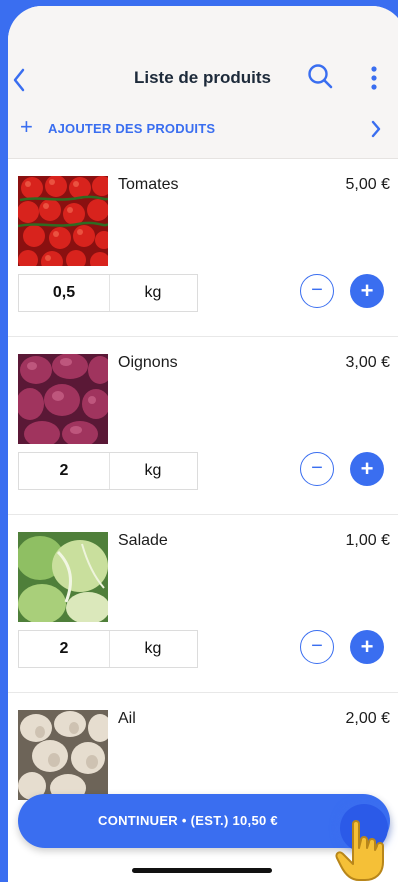 This screenshot has height=882, width=398. Describe the element at coordinates (148, 362) in the screenshot. I see `product-name: Oignons` at that location.